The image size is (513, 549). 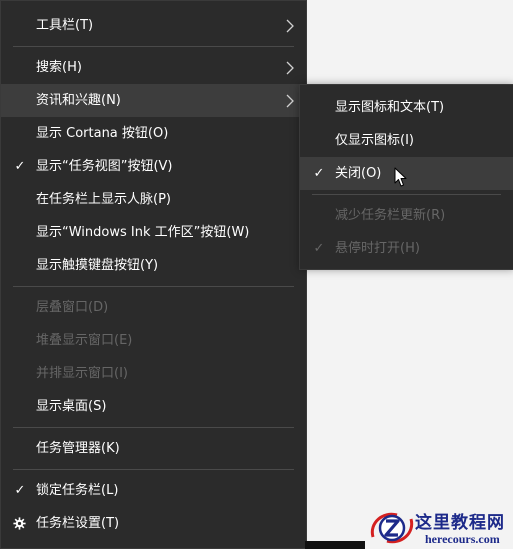 I want to click on menu-item-show-touch-keyboard-button: 显示触摸键盘按钮(Y), so click(x=153, y=265).